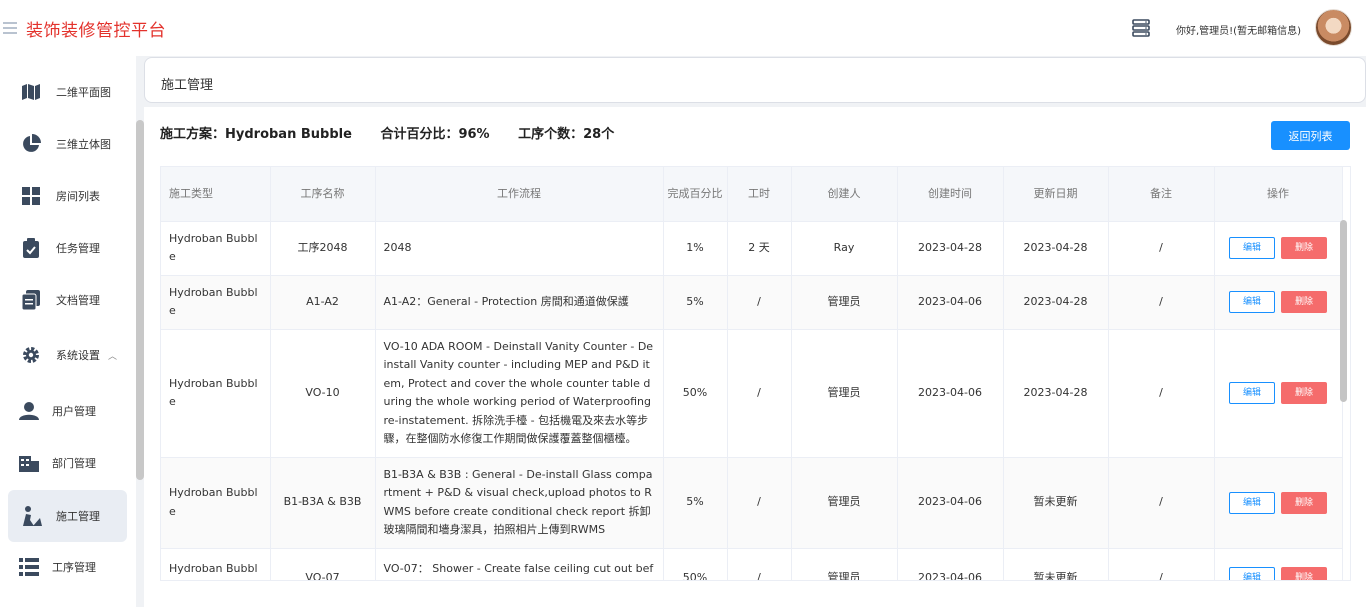  What do you see at coordinates (683, 28) in the screenshot?
I see `top-bar: 装饰装修管控平台 你好,管理员!(暂无邮箱信息)` at bounding box center [683, 28].